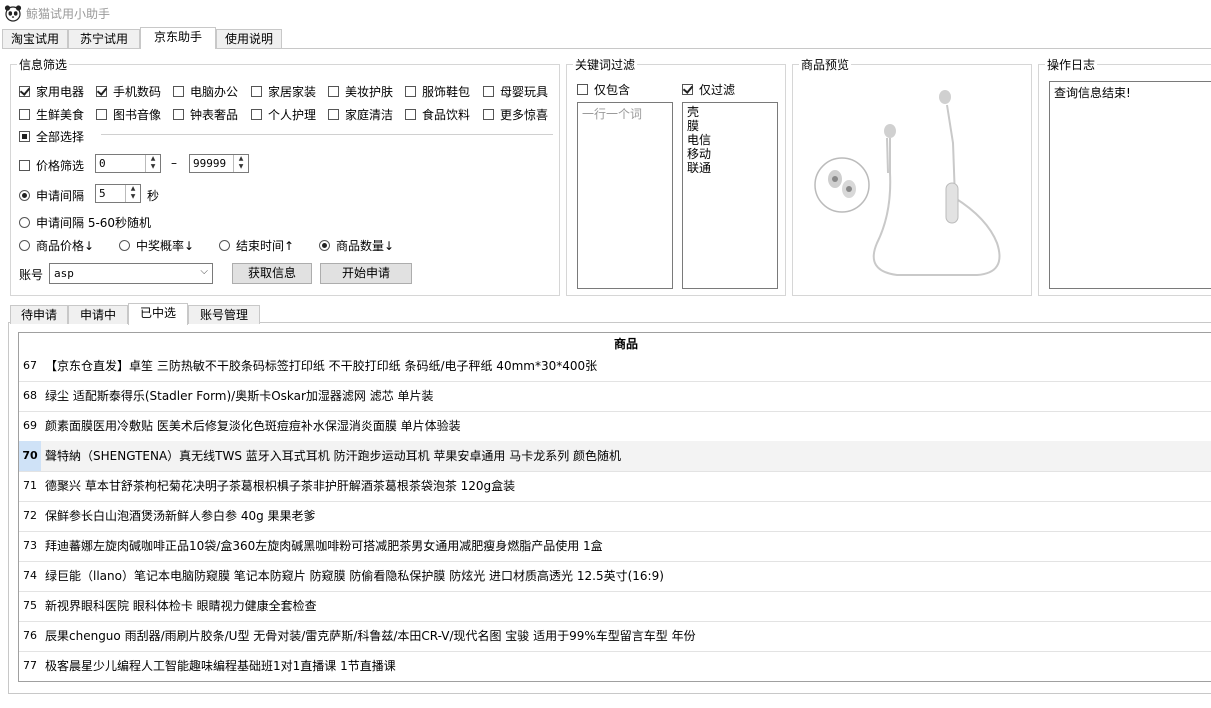 The image size is (1211, 708). What do you see at coordinates (104, 38) in the screenshot?
I see `tab-suning: 苏宁试用` at bounding box center [104, 38].